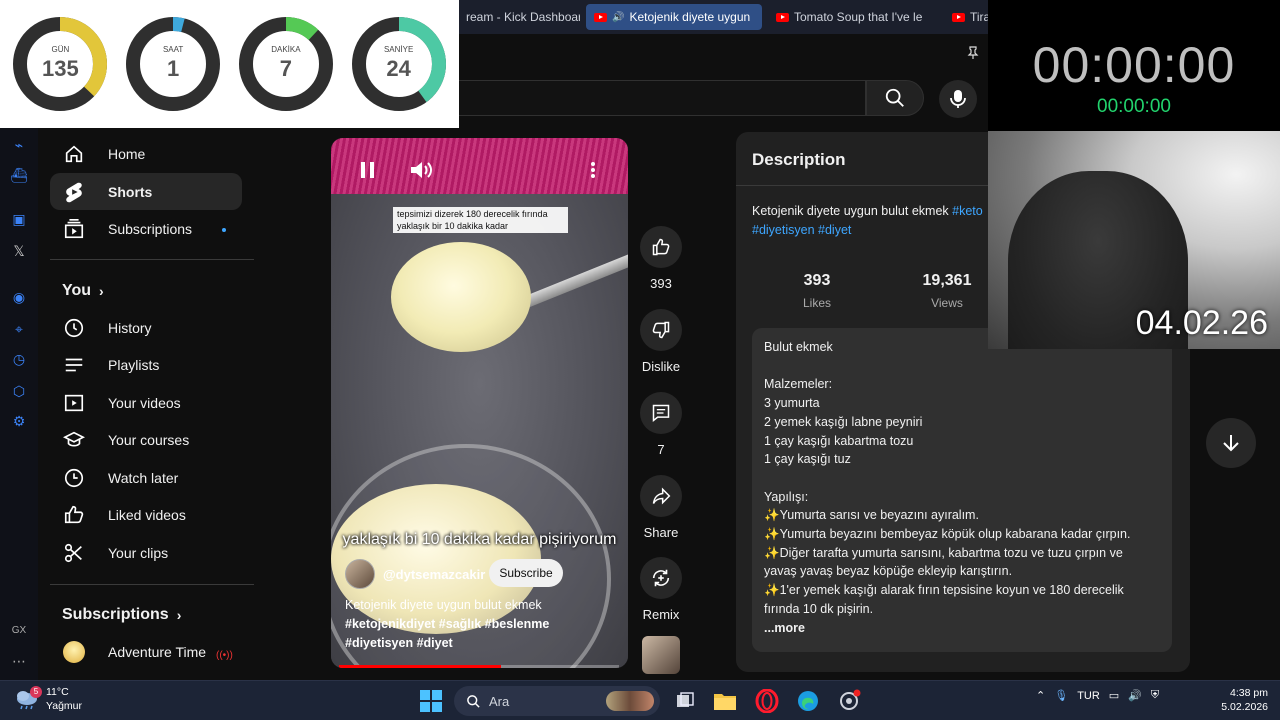  I want to click on weather-text: 11°C Yağmur, so click(64, 699).